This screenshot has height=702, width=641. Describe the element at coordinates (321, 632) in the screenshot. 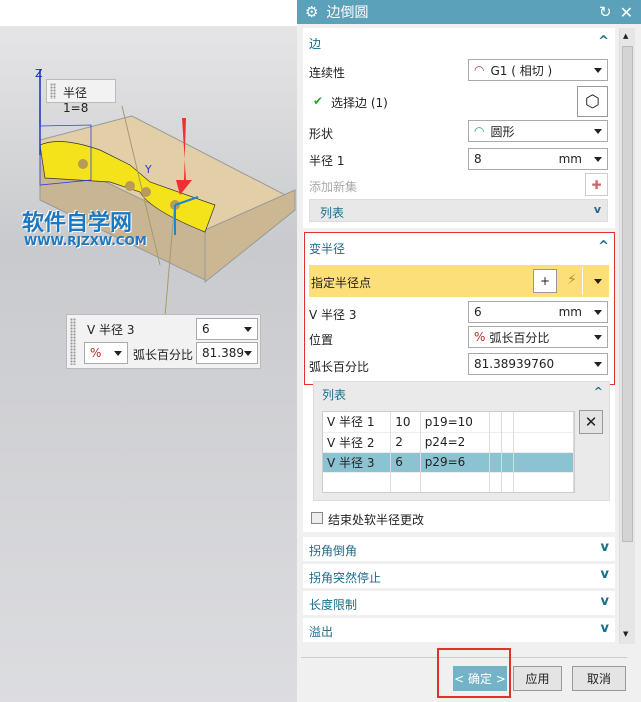

I see `section-title: 溢出` at that location.